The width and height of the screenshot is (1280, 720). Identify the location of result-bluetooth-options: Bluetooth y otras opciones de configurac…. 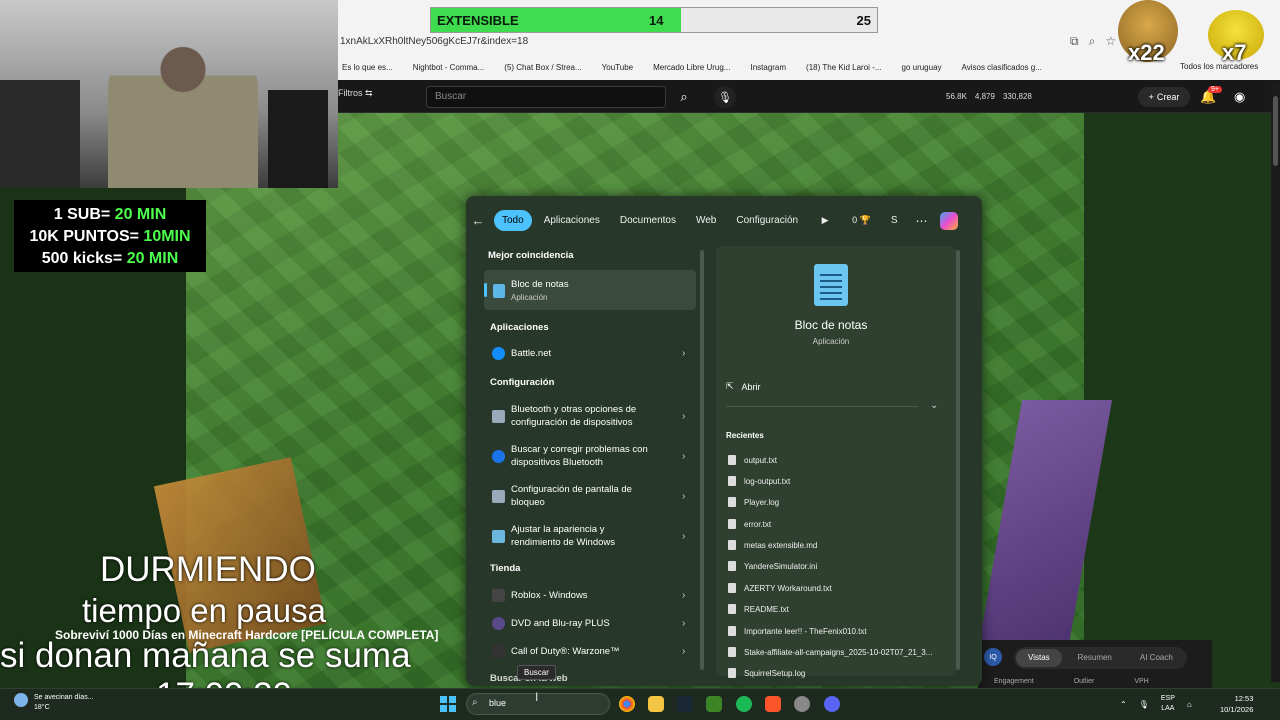
(590, 416).